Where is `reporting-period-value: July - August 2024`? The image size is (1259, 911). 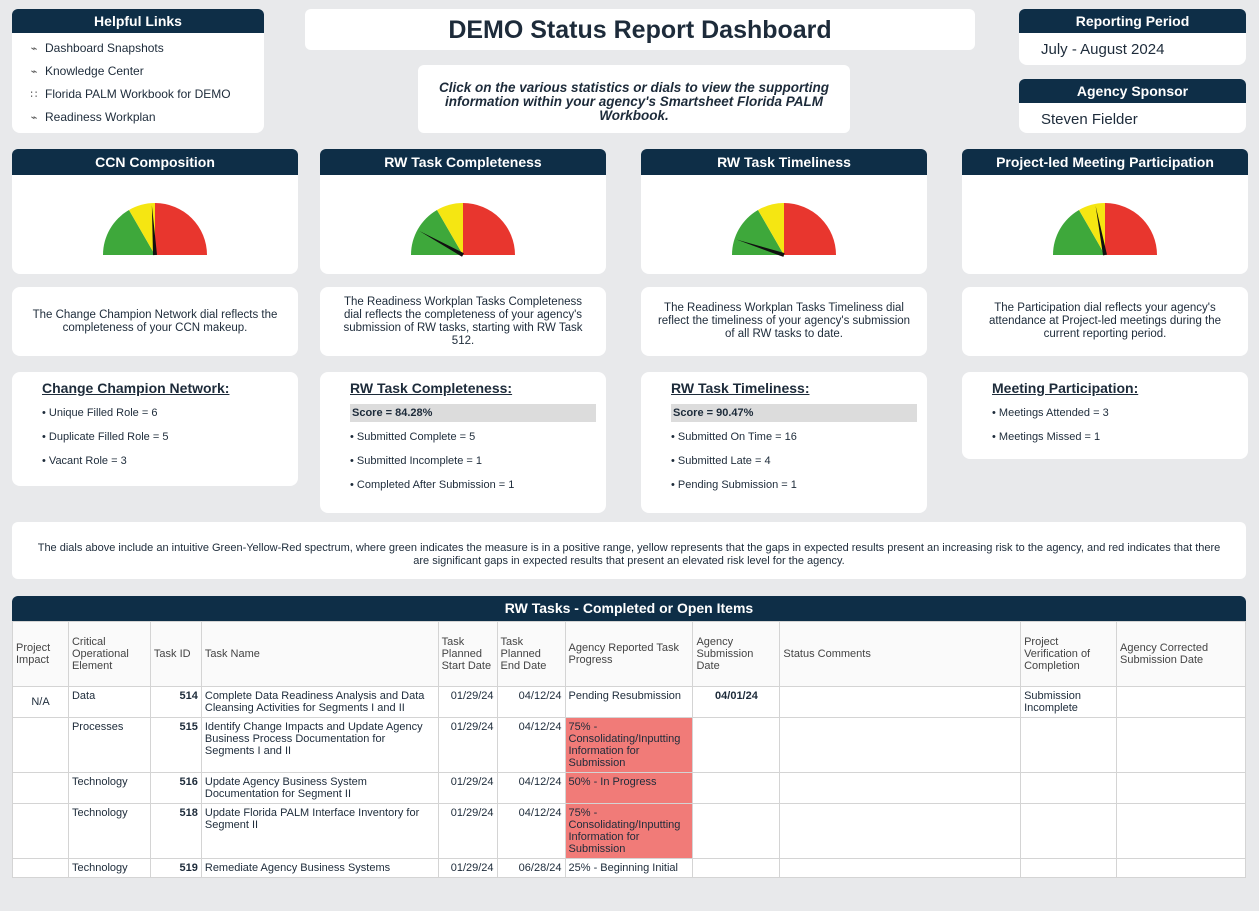
reporting-period-value: July - August 2024 is located at coordinates (1103, 49).